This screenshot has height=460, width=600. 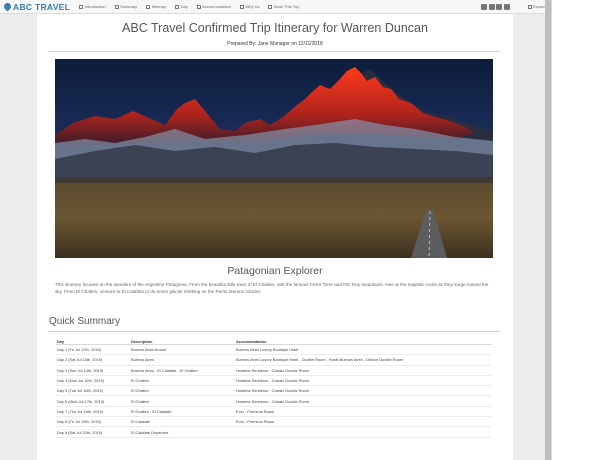 I want to click on brand-name: ABC TRAVEL, so click(x=42, y=6).